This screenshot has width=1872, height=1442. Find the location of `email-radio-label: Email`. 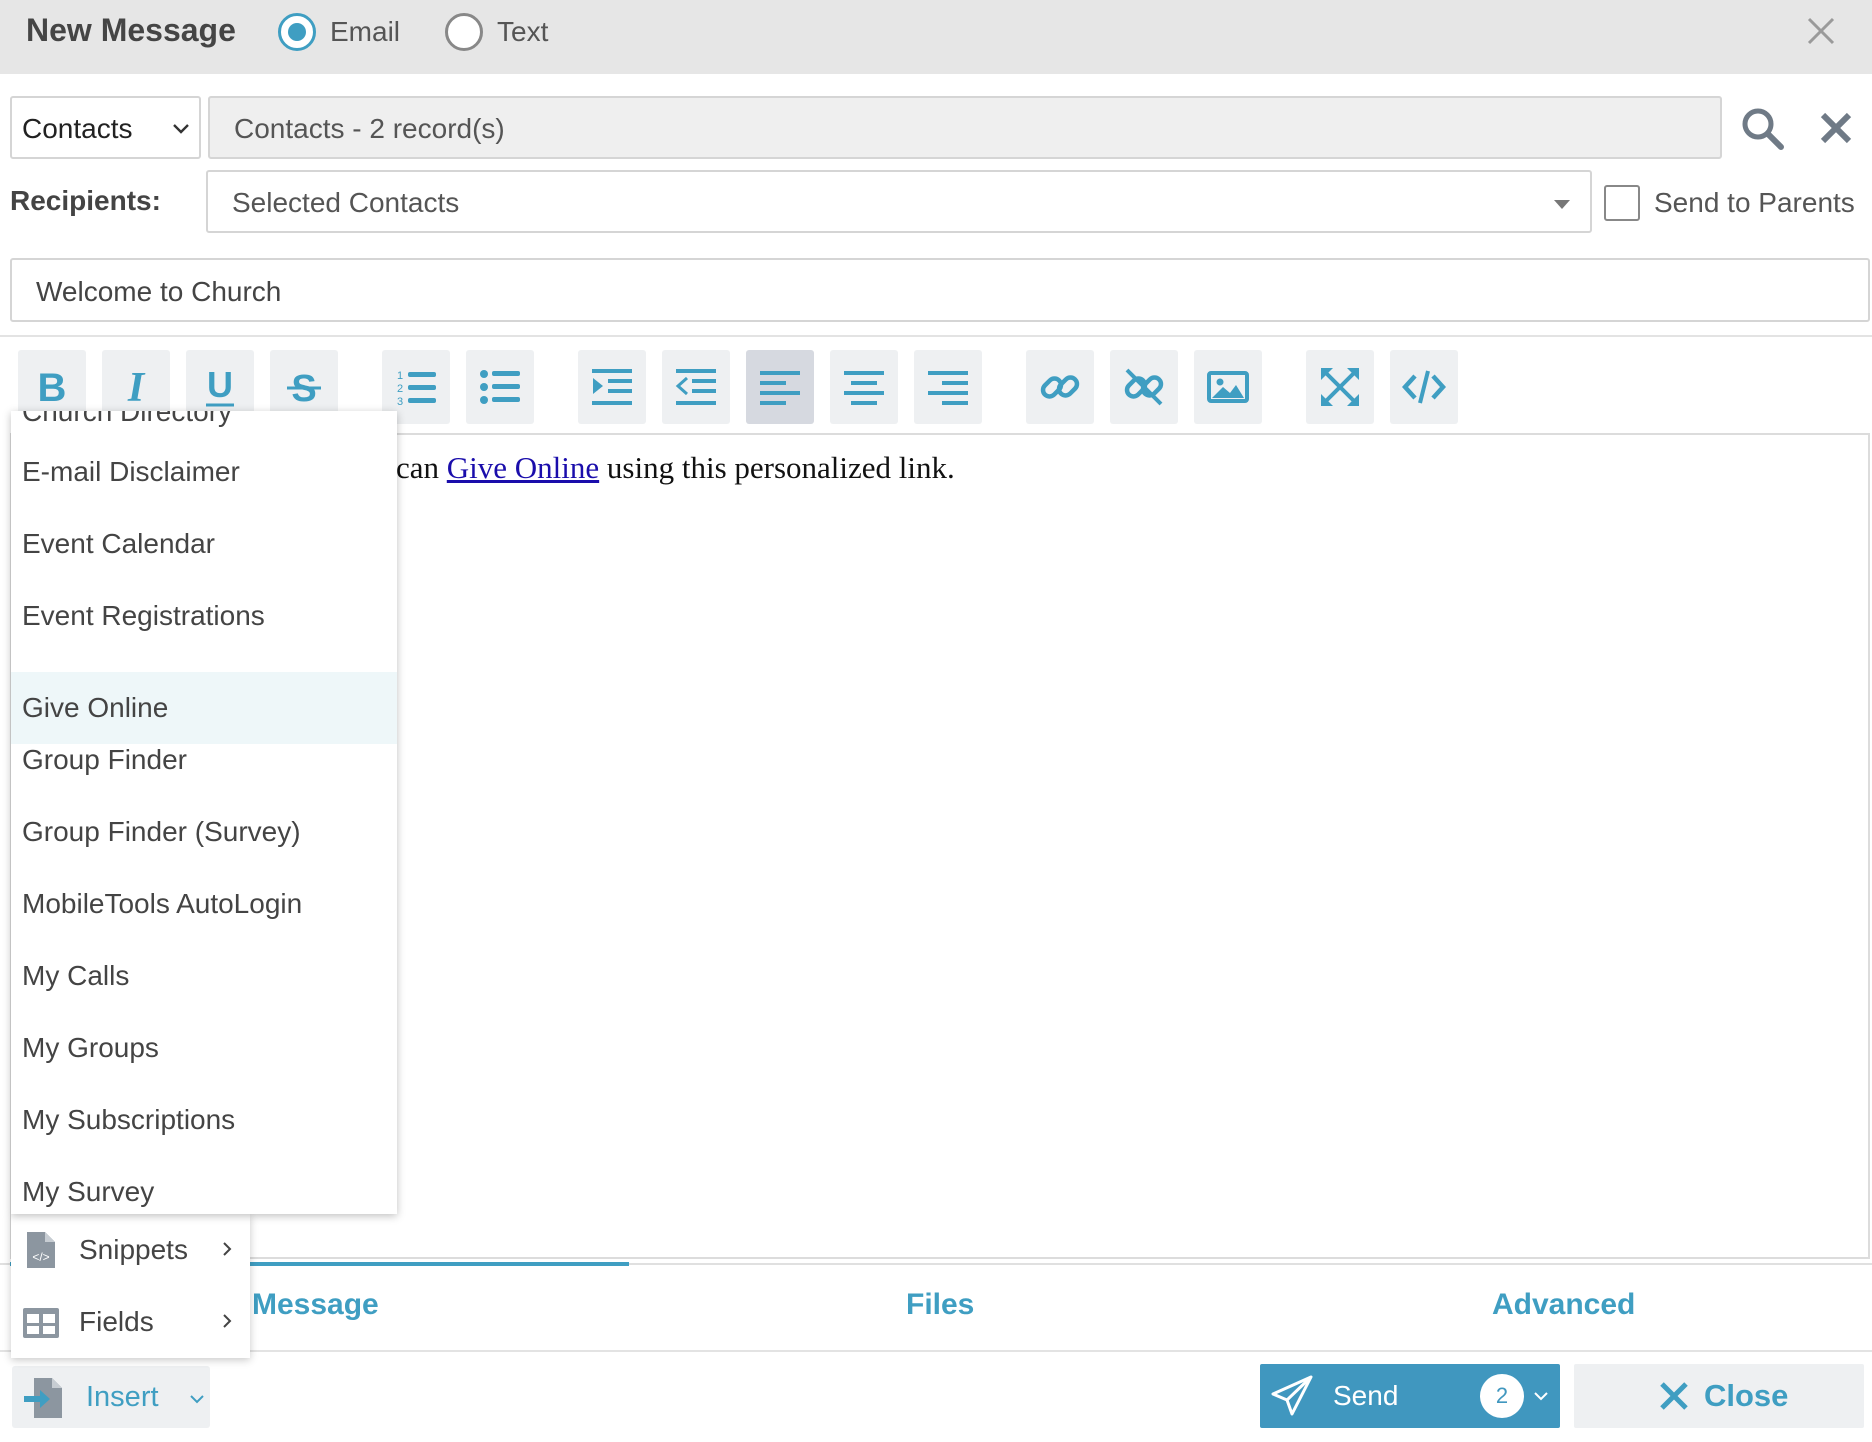

email-radio-label: Email is located at coordinates (365, 31).